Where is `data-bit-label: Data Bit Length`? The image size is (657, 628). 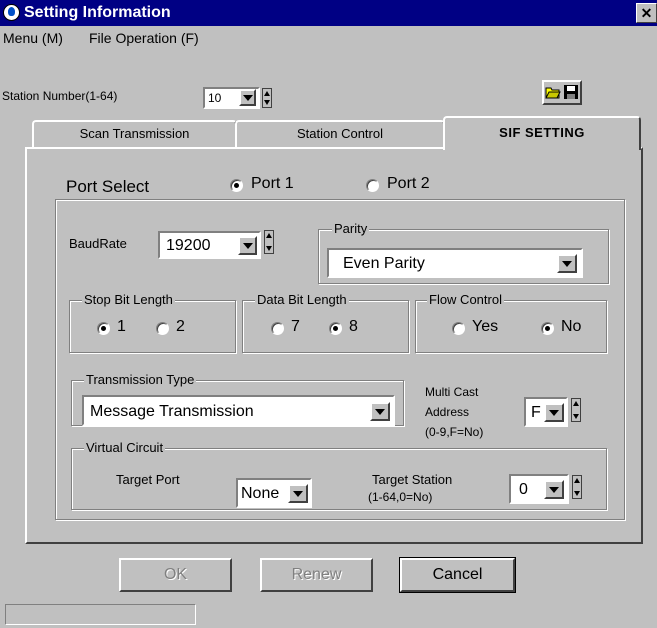 data-bit-label: Data Bit Length is located at coordinates (302, 299).